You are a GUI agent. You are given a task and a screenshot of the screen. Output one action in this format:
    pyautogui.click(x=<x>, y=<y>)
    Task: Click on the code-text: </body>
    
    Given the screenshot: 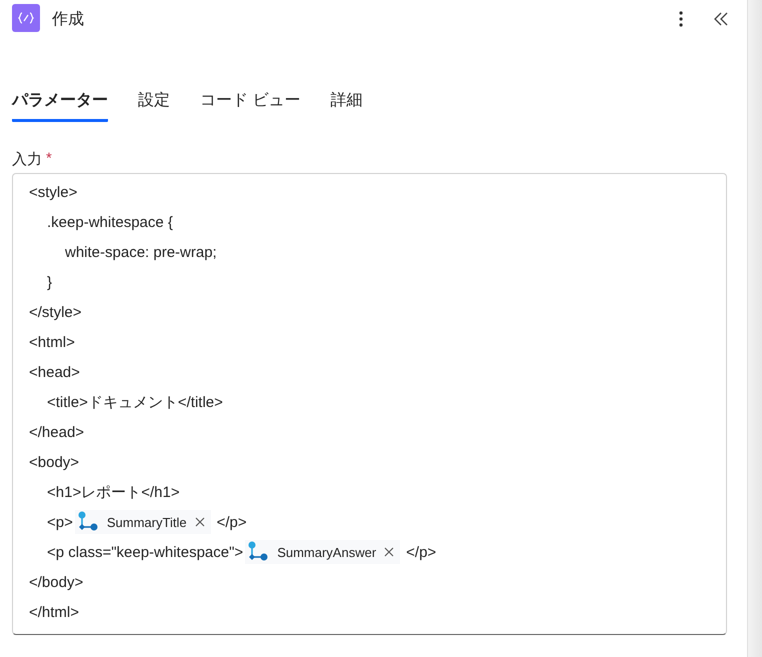 What is the action you would take?
    pyautogui.click(x=56, y=582)
    